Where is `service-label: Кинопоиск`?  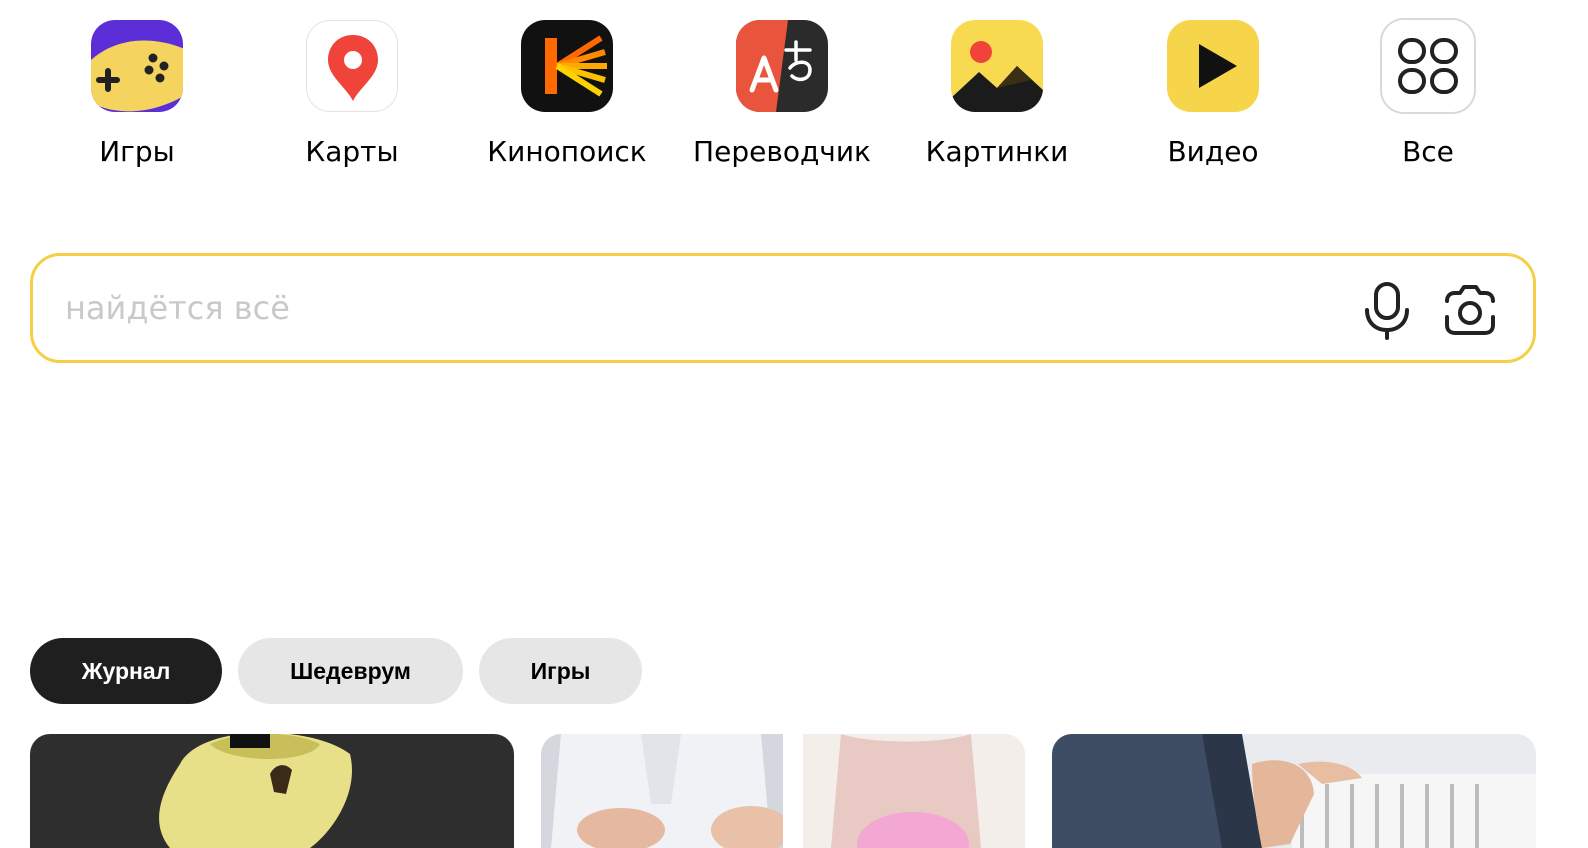 service-label: Кинопоиск is located at coordinates (567, 151).